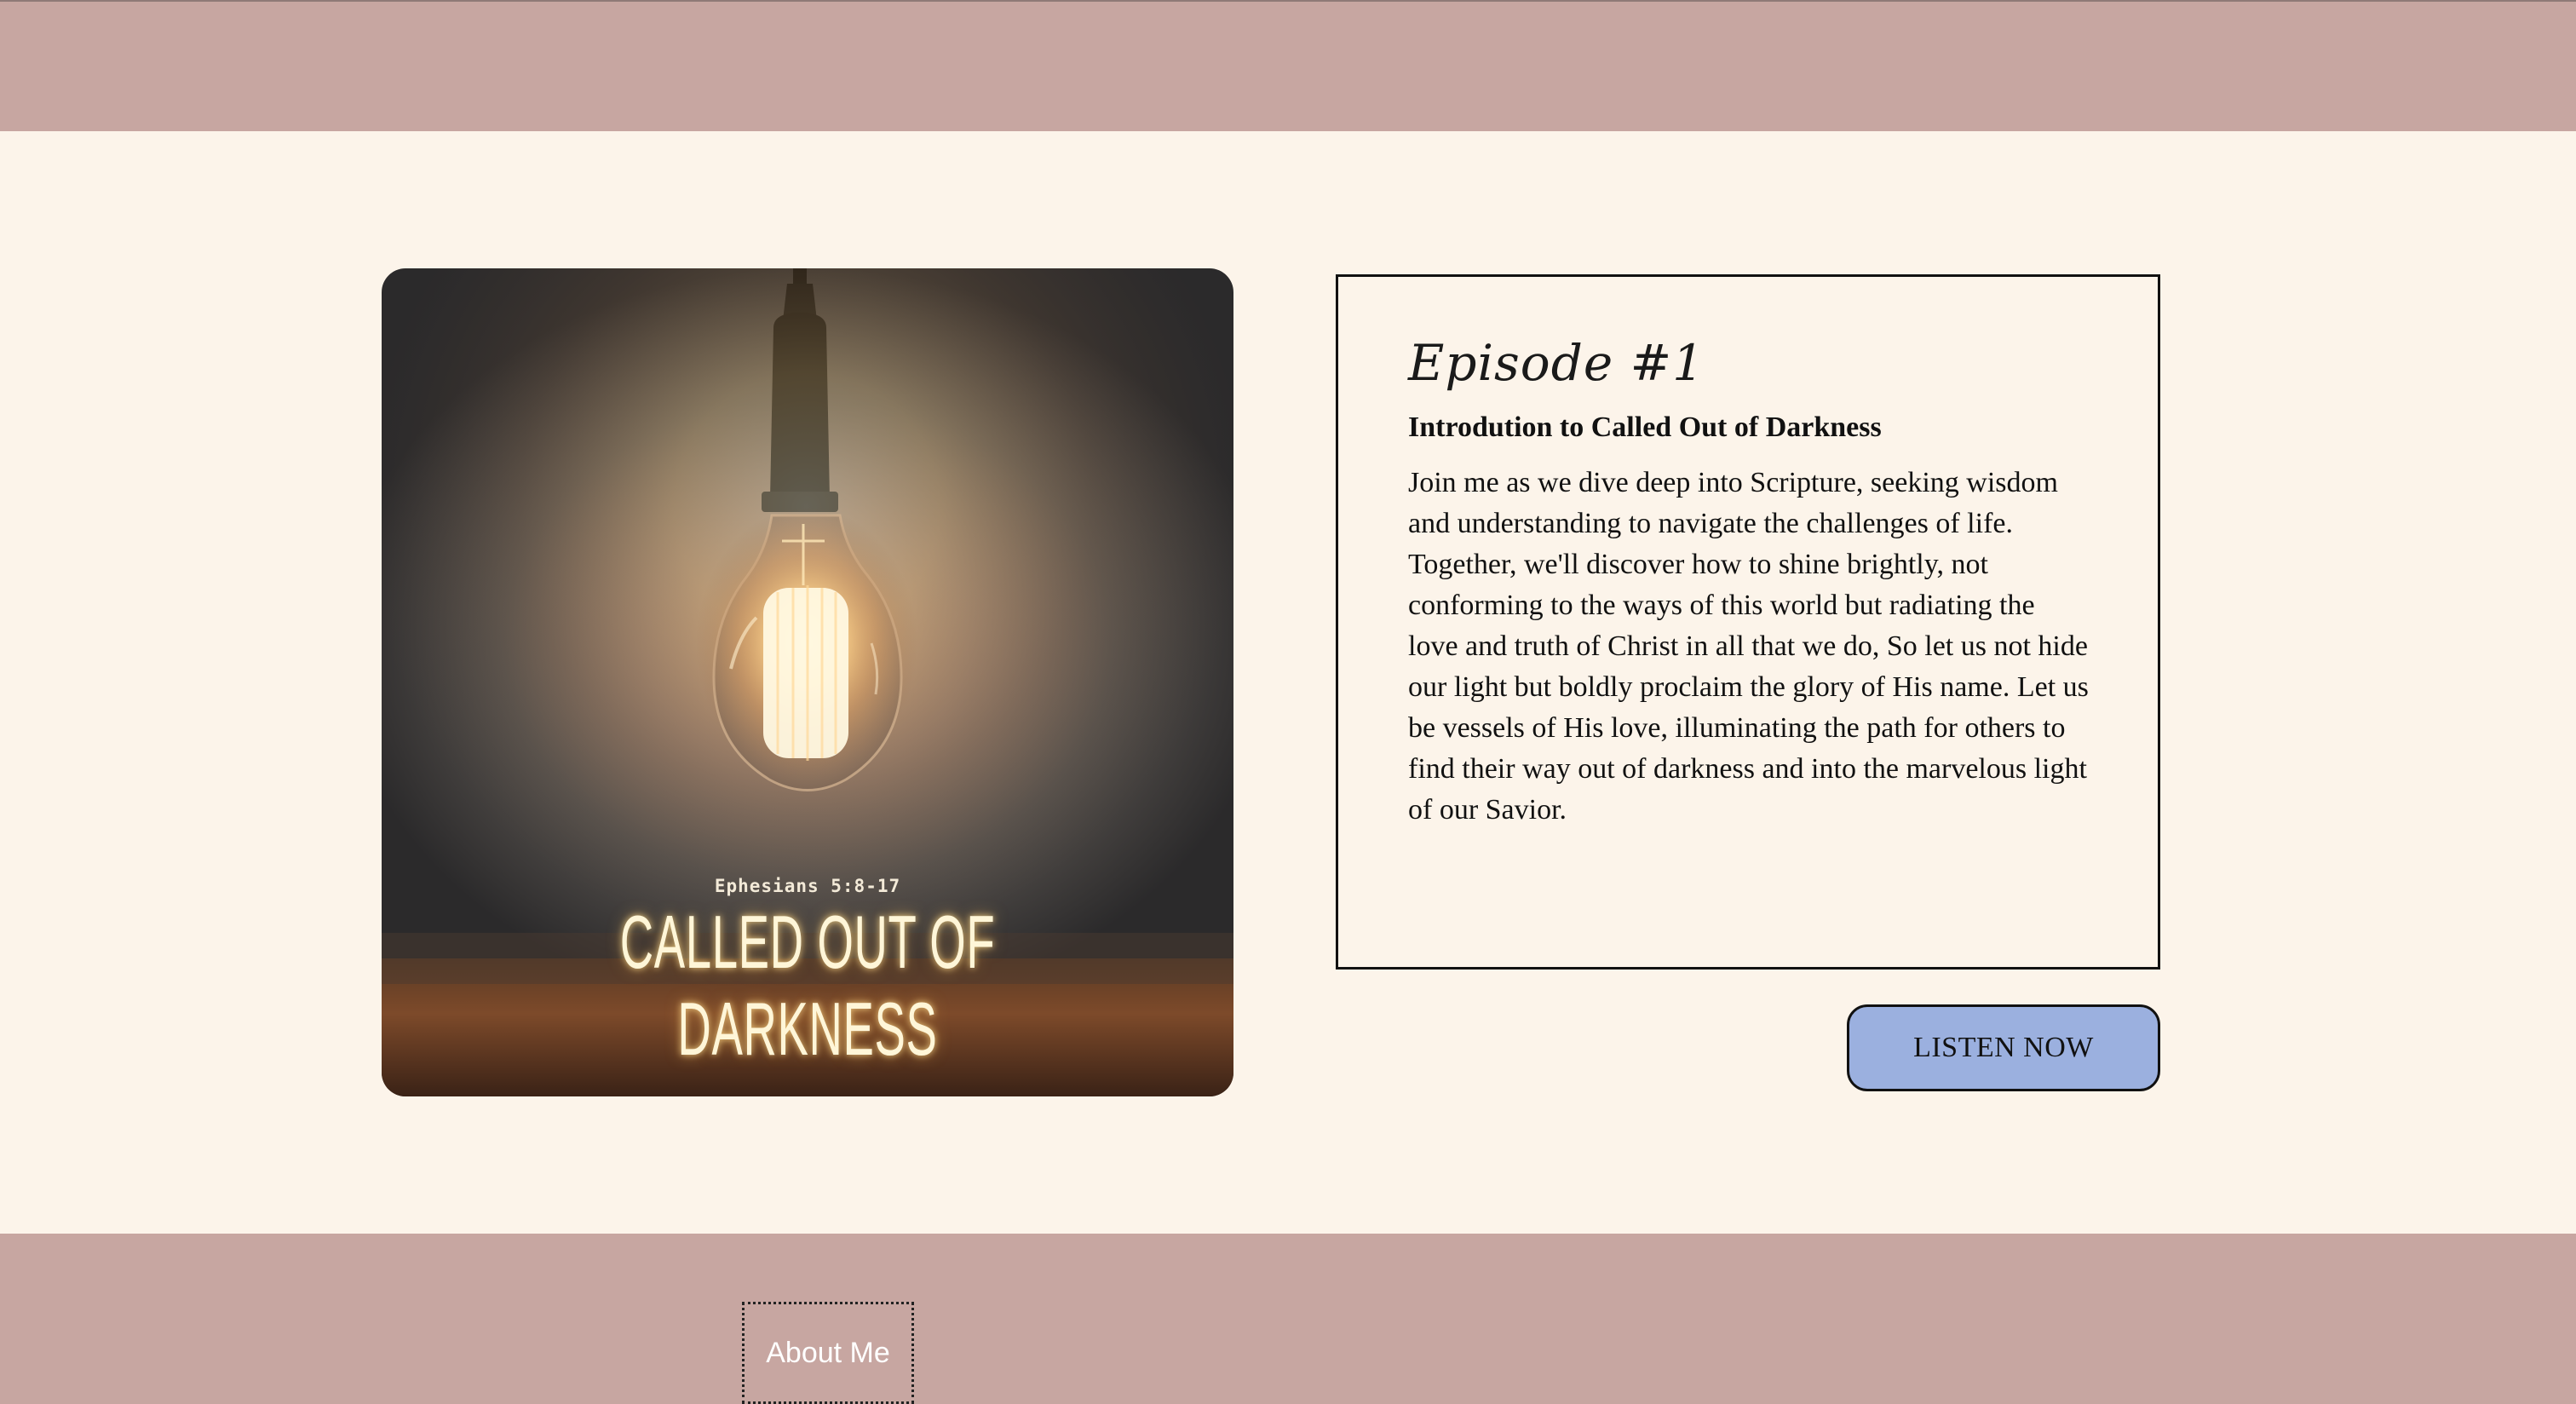 This screenshot has height=1404, width=2576. I want to click on cover-title: CALLED OUT OF DARKNESS, so click(808, 985).